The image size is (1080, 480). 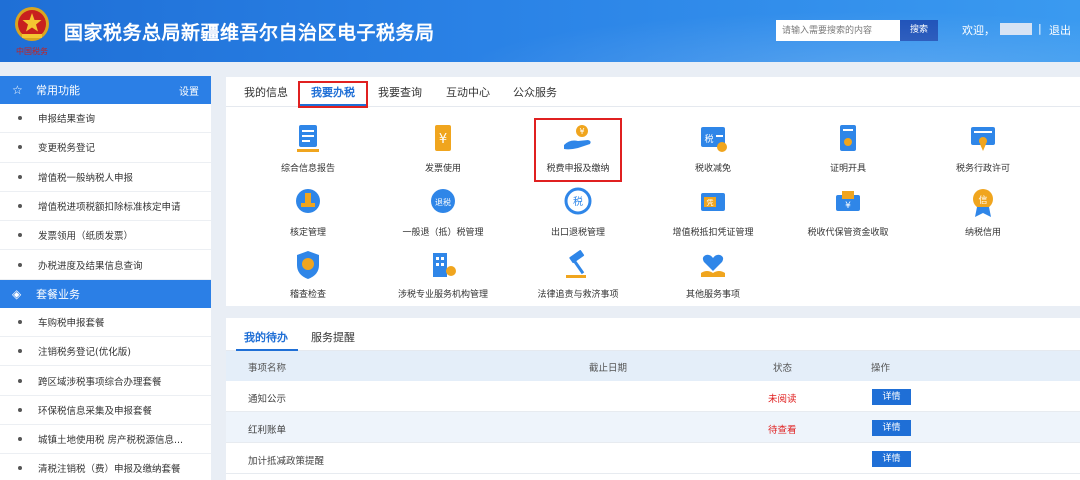 I want to click on service-inspection: 稽查检查, so click(x=308, y=274).